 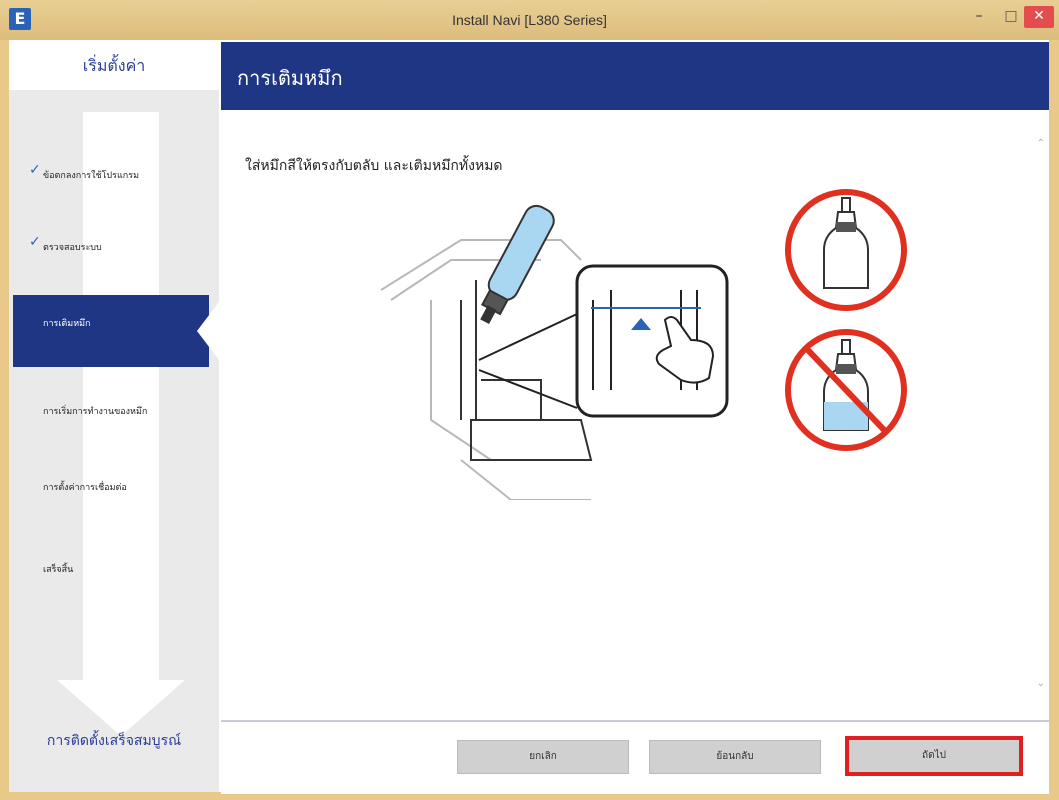 What do you see at coordinates (1039, 17) in the screenshot?
I see `close-icon: ✕` at bounding box center [1039, 17].